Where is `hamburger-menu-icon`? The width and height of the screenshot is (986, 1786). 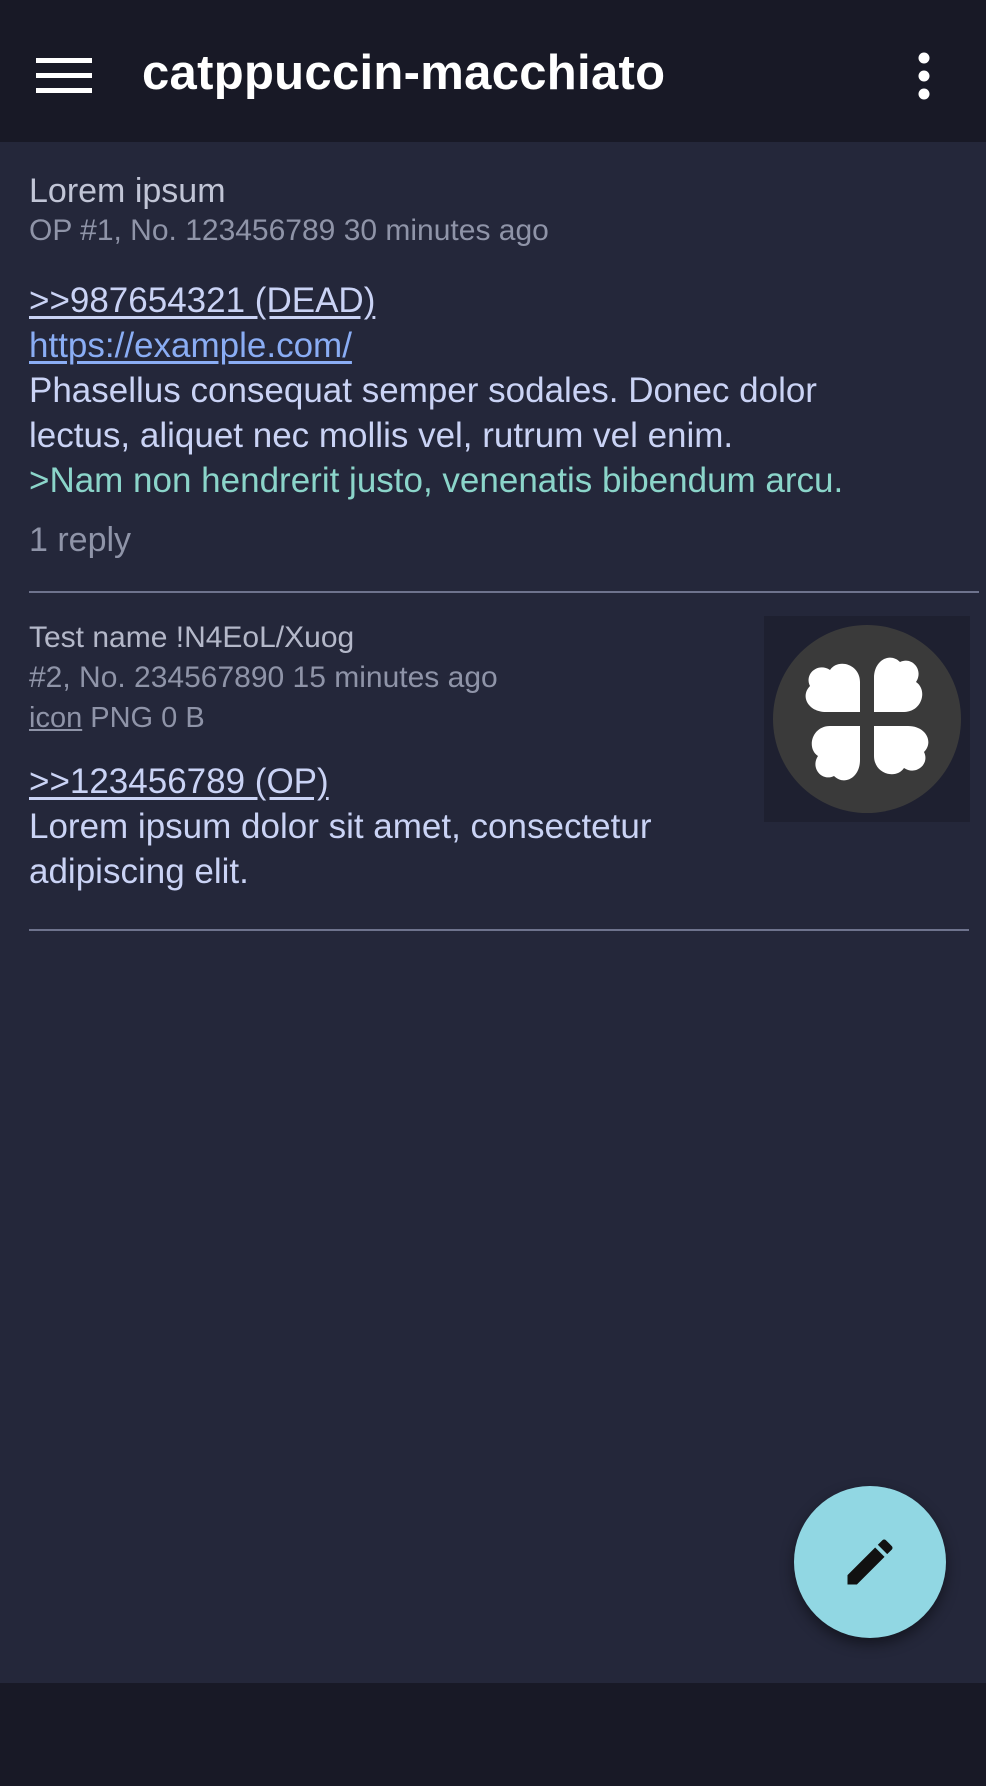 hamburger-menu-icon is located at coordinates (64, 75).